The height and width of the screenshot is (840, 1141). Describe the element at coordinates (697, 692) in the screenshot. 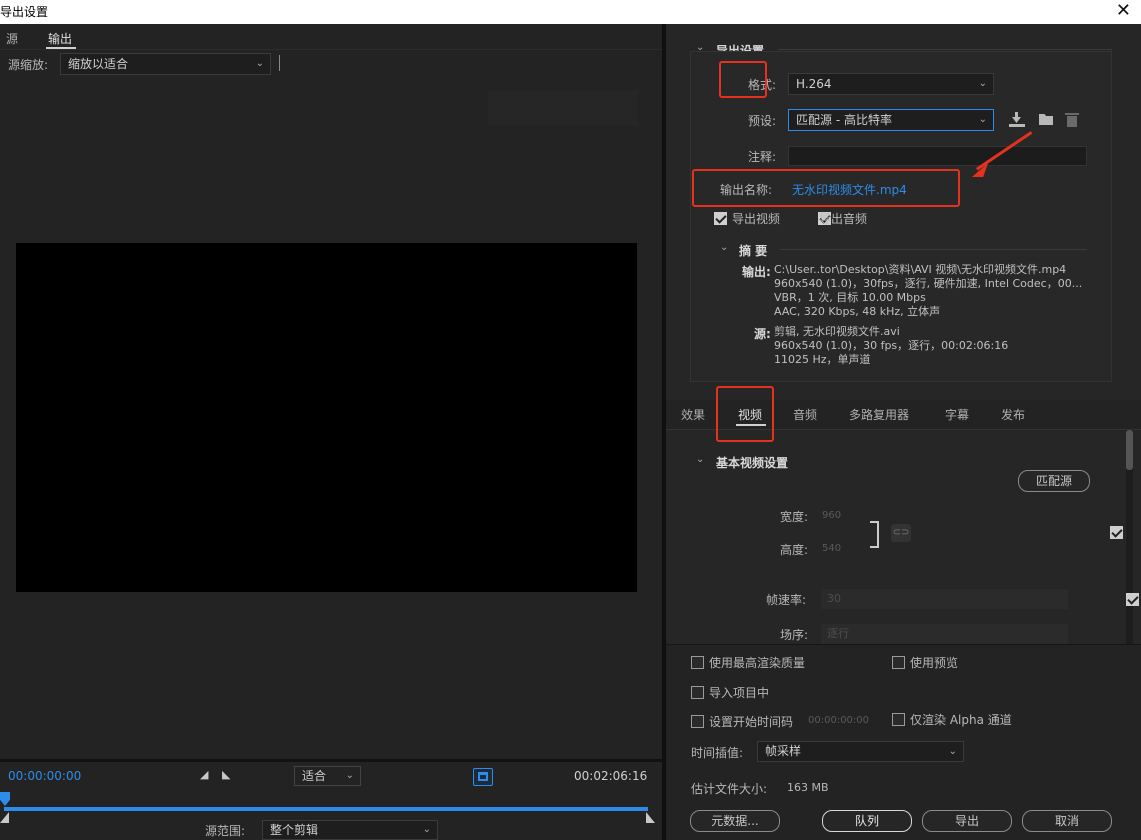

I see `import-project-checkbox` at that location.